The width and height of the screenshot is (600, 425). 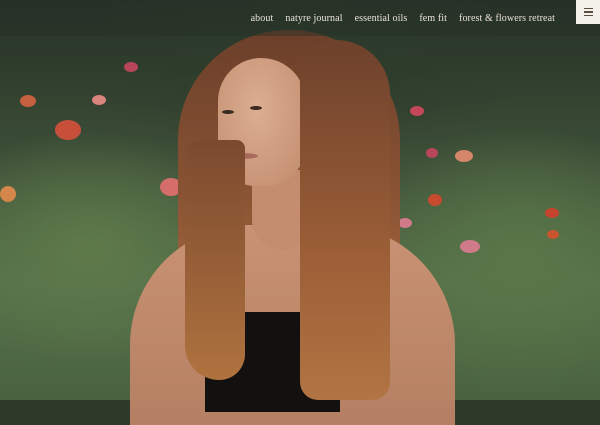 I want to click on menu-button, so click(x=588, y=12).